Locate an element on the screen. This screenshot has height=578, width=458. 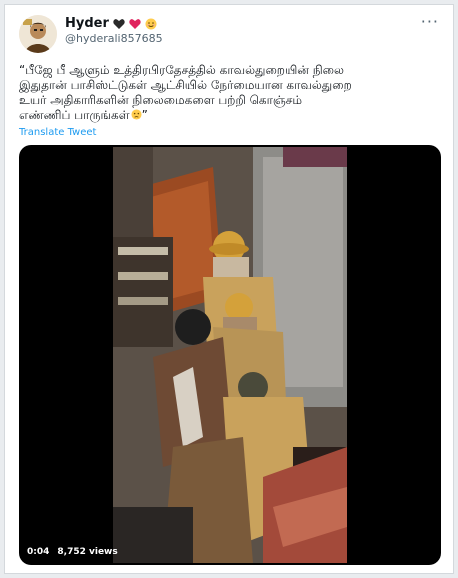
video-stats: 0:04 8,752 views is located at coordinates (72, 552).